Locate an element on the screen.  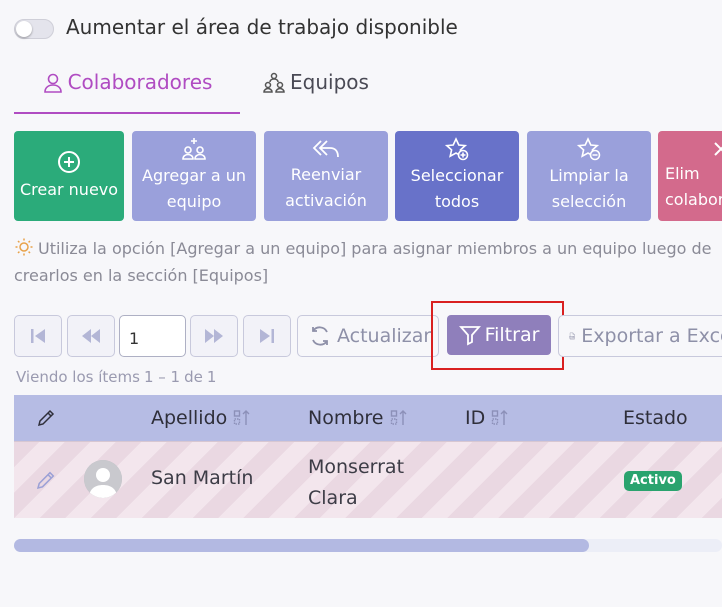
tab-label: Colaboradores is located at coordinates (140, 82).